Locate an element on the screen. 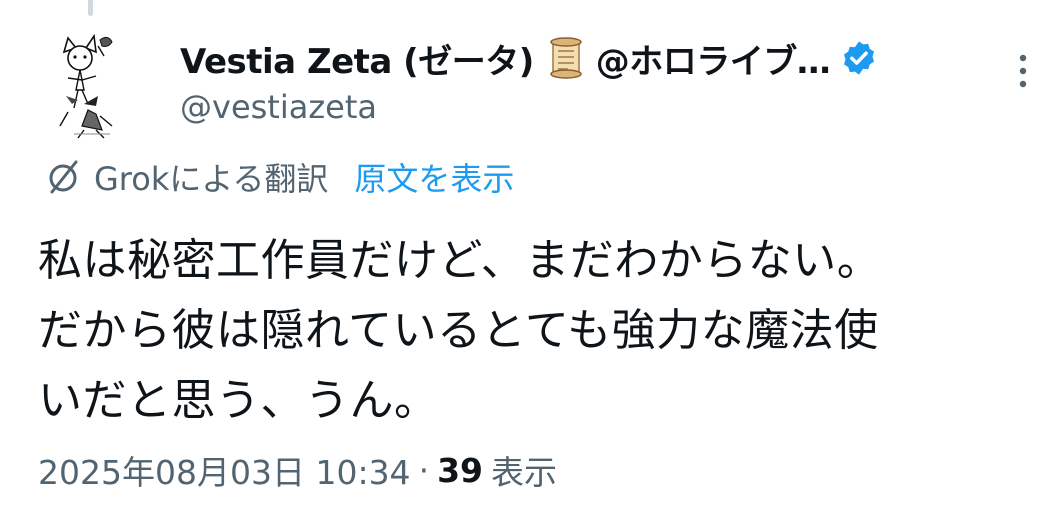  tweet-header: Vestia Zeta (ゼータ) @ホロライブ… @vestiazeta is located at coordinates (580, 78).